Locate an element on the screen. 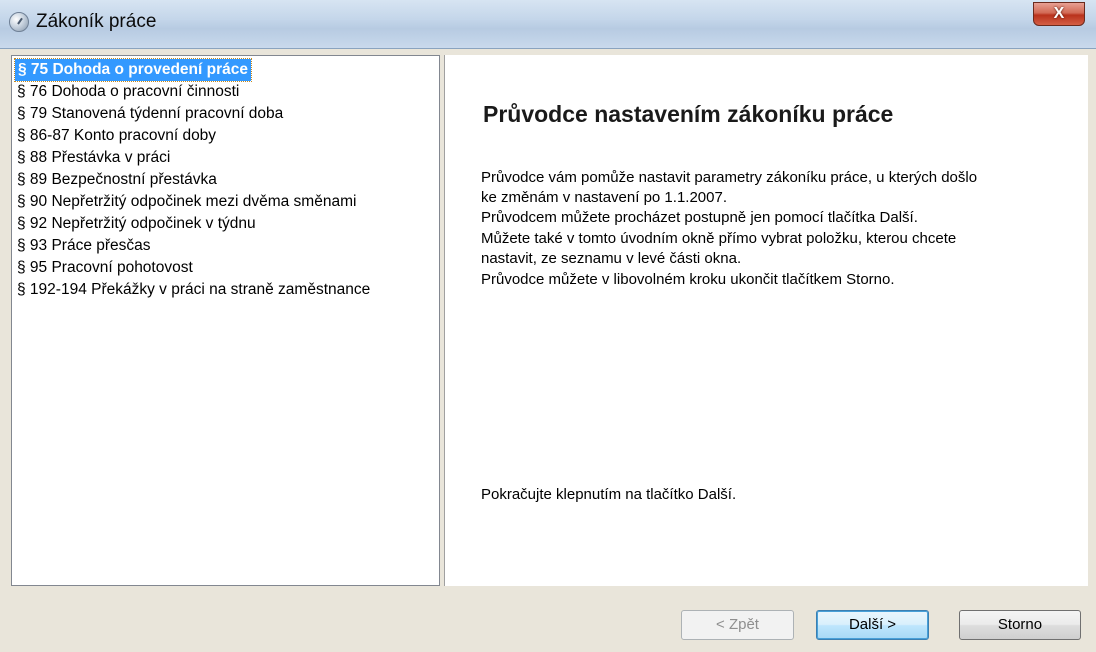 This screenshot has width=1096, height=652. window-title: Zákoník práce is located at coordinates (96, 21).